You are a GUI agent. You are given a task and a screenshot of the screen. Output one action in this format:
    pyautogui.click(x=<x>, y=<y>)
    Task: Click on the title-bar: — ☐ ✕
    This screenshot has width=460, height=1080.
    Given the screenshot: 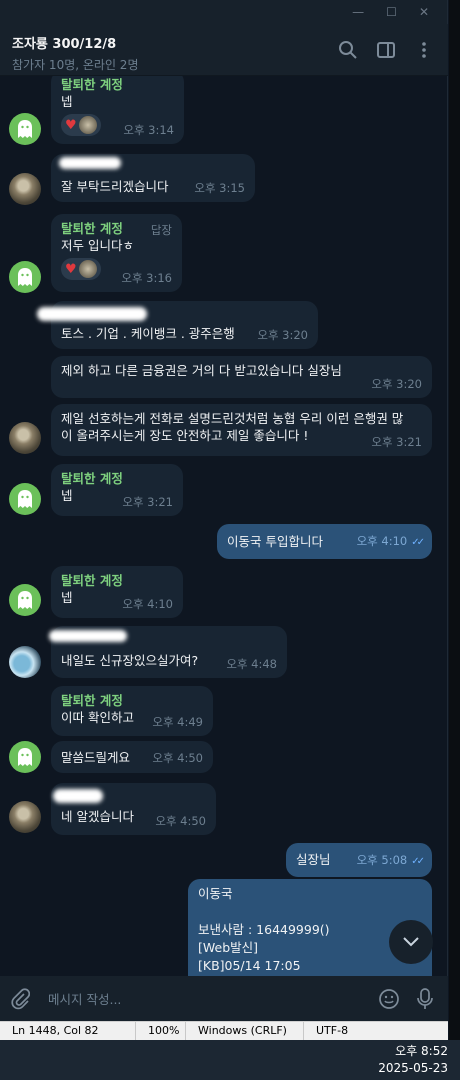 What is the action you would take?
    pyautogui.click(x=223, y=12)
    